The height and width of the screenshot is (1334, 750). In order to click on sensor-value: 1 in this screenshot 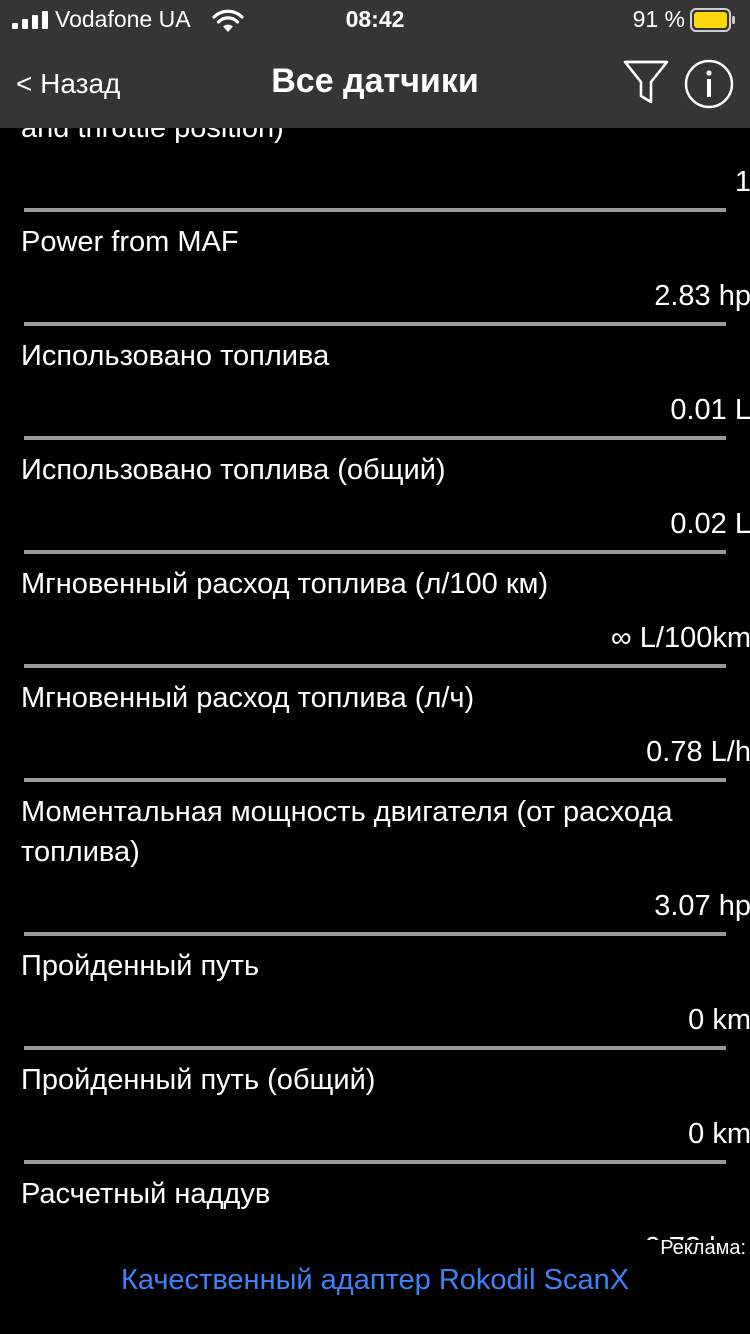, I will do `click(742, 182)`.